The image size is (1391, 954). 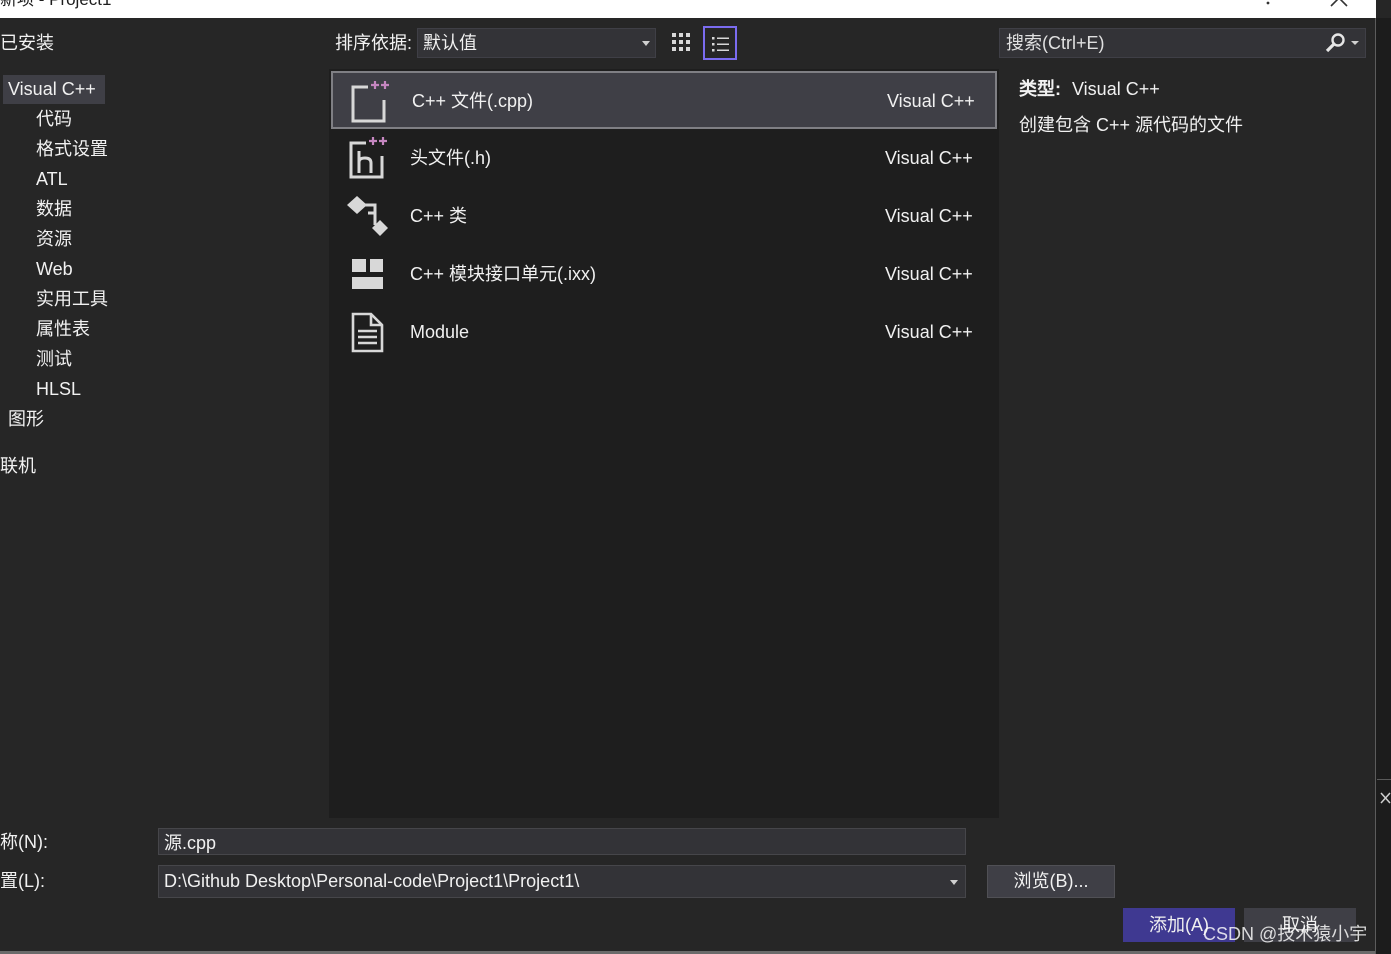 What do you see at coordinates (1343, 43) in the screenshot?
I see `search-icon` at bounding box center [1343, 43].